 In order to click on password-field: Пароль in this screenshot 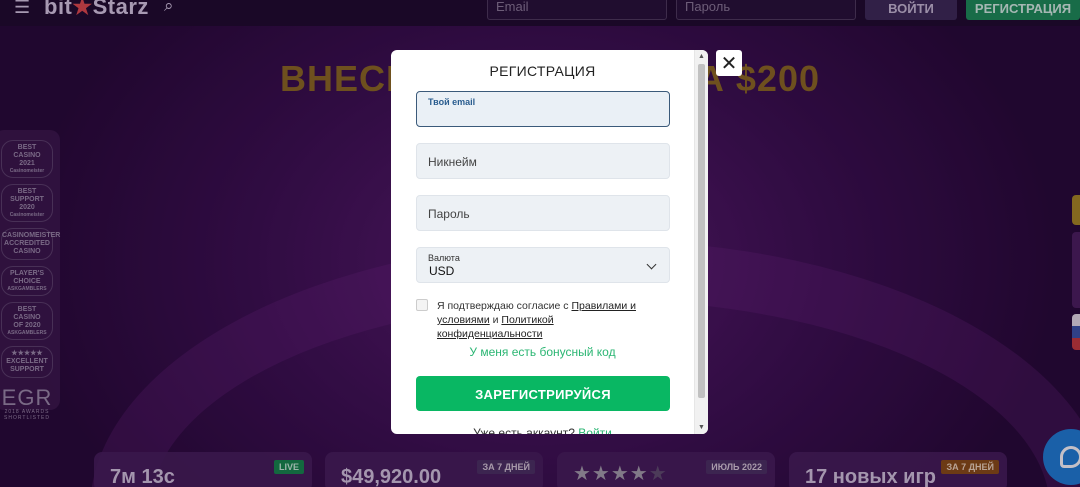, I will do `click(543, 213)`.